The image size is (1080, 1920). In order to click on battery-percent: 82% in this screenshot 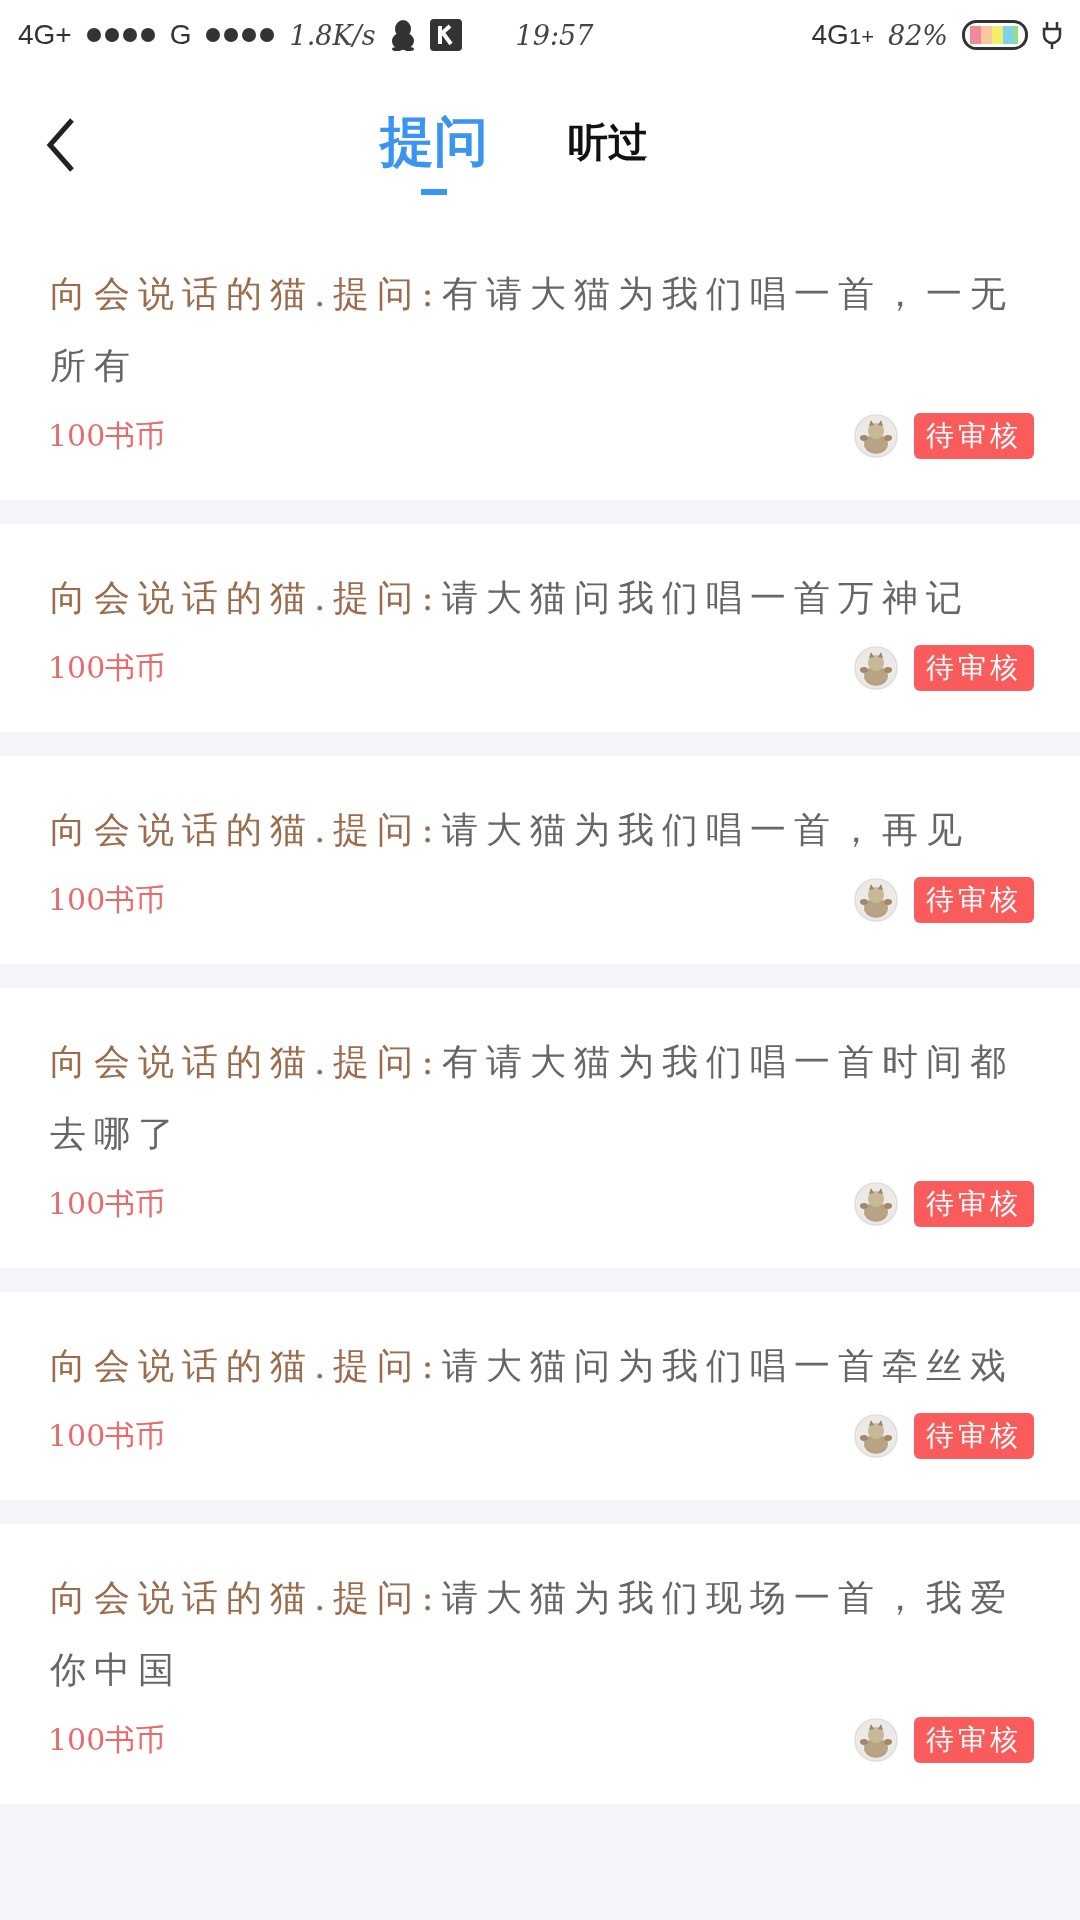, I will do `click(918, 35)`.